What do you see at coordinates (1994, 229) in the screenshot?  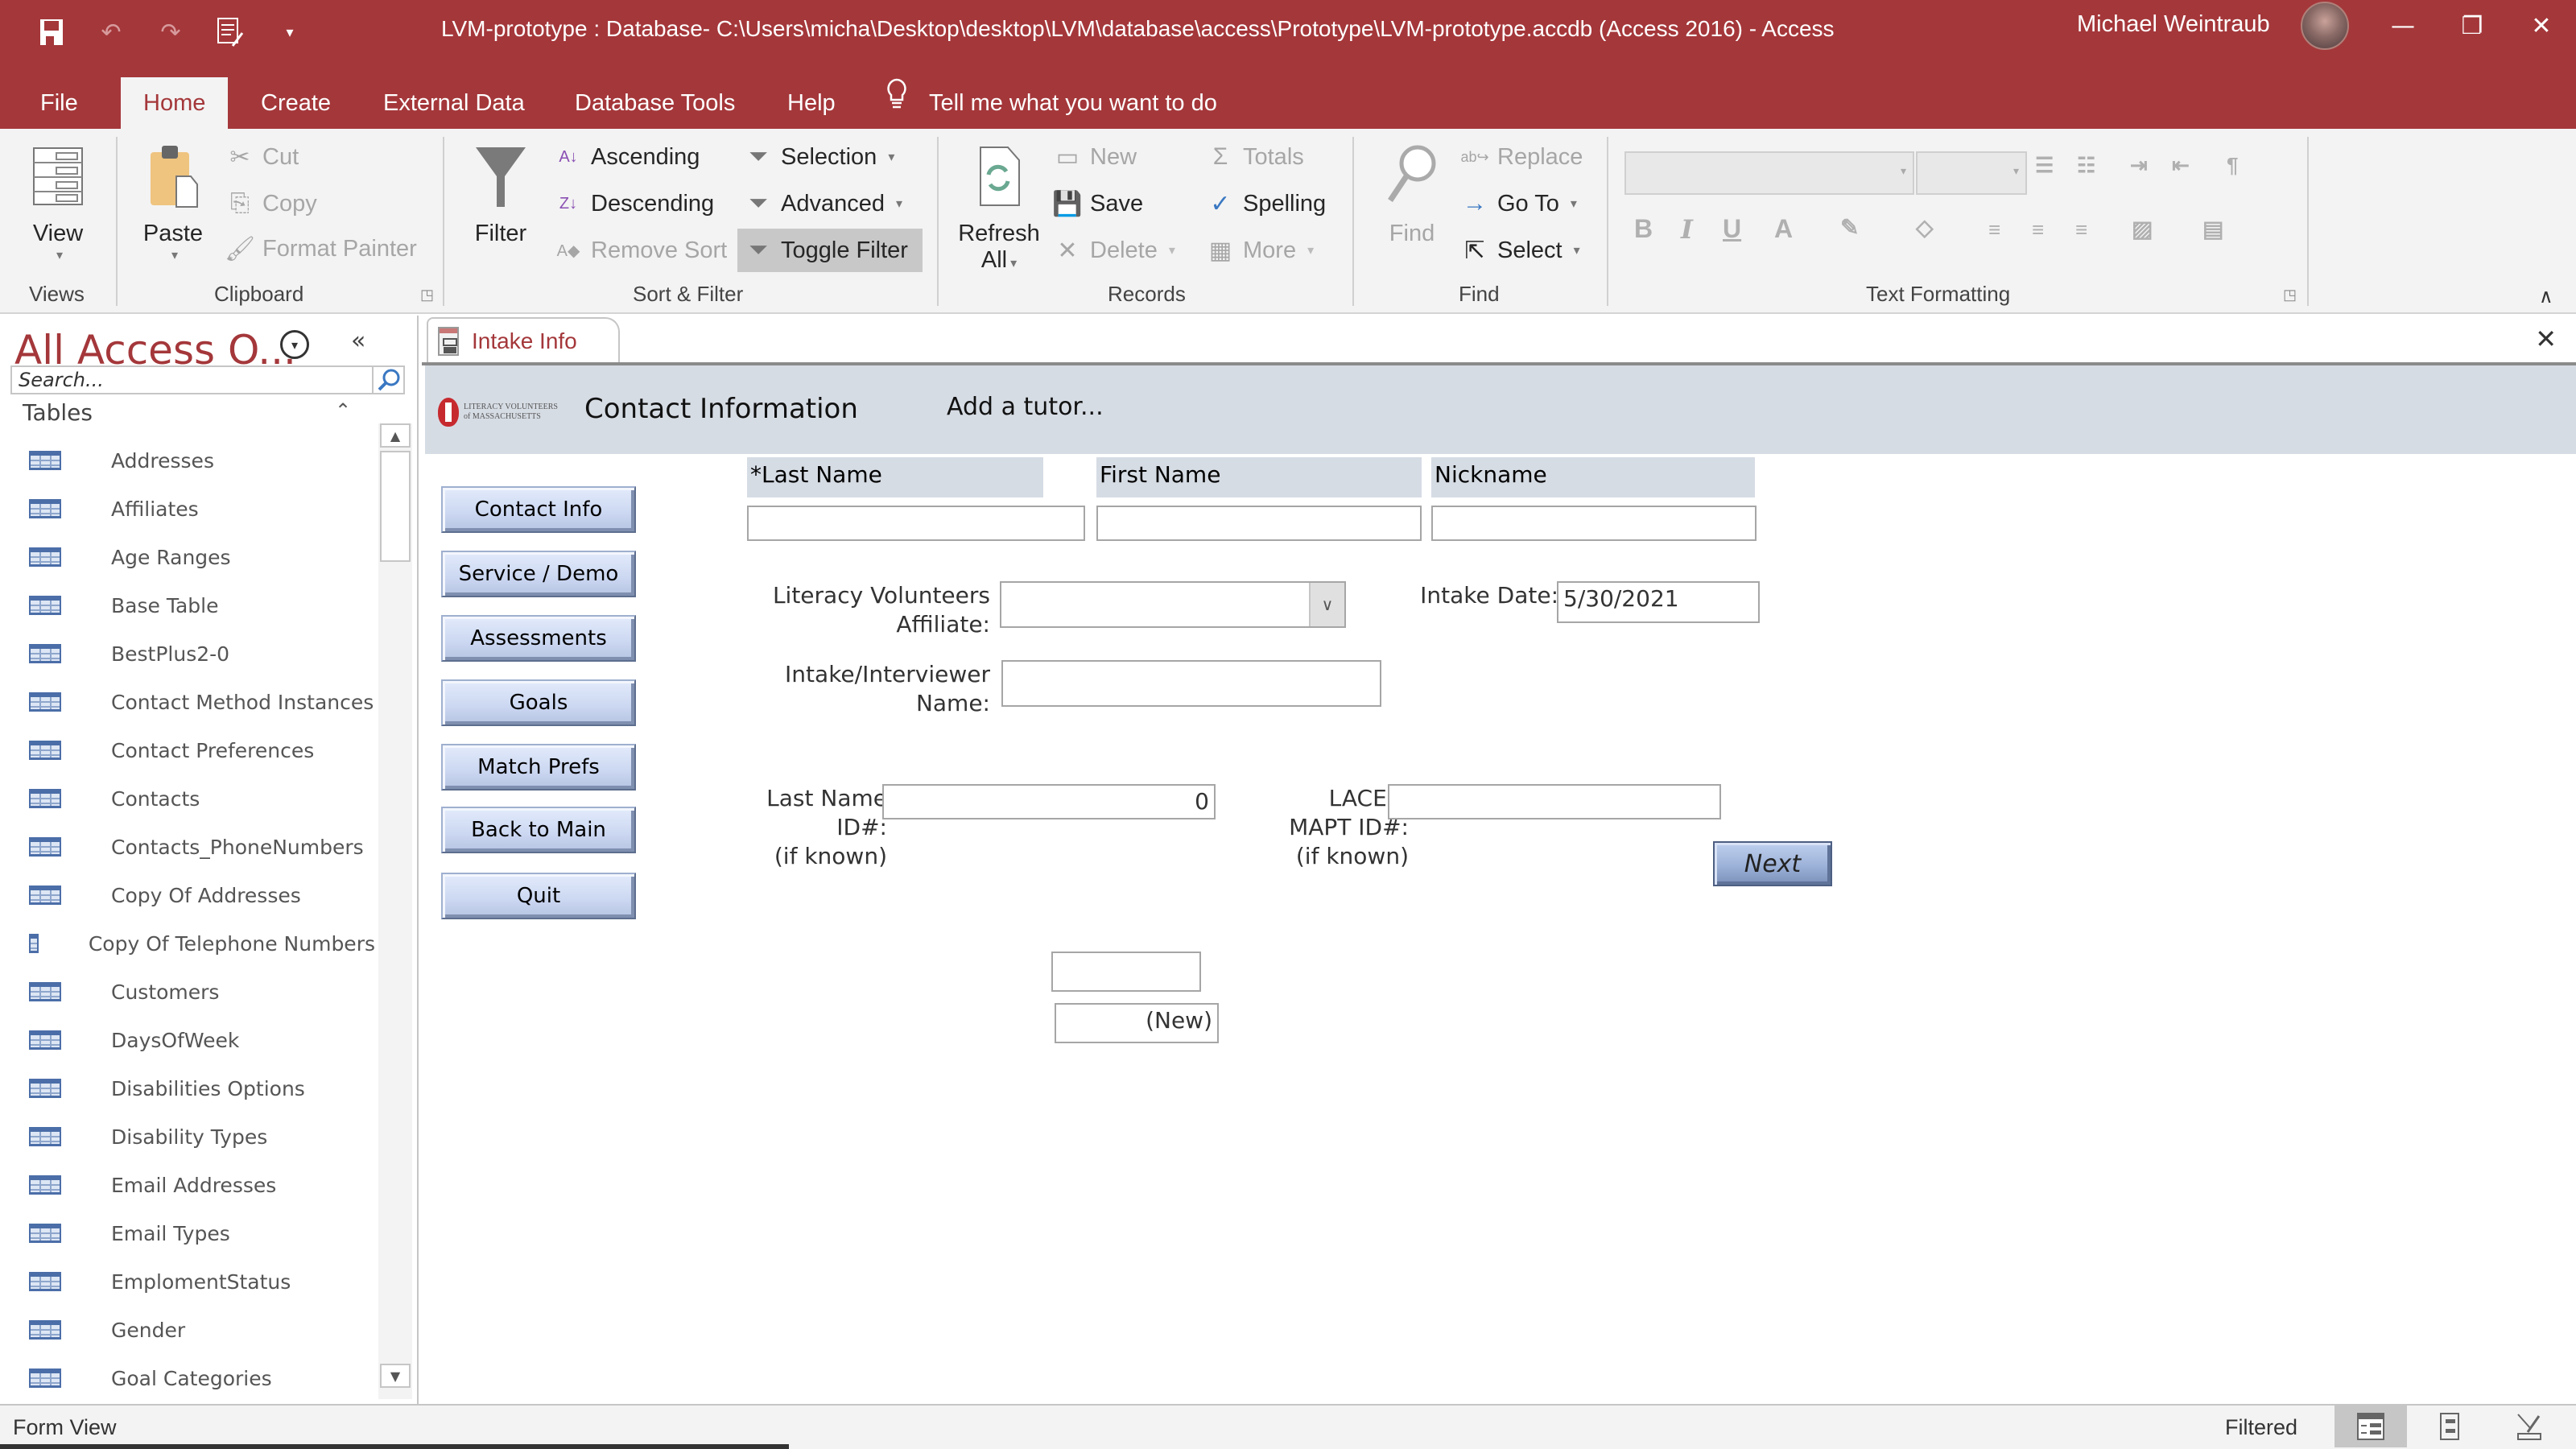 I see `align-left-icon: ≡` at bounding box center [1994, 229].